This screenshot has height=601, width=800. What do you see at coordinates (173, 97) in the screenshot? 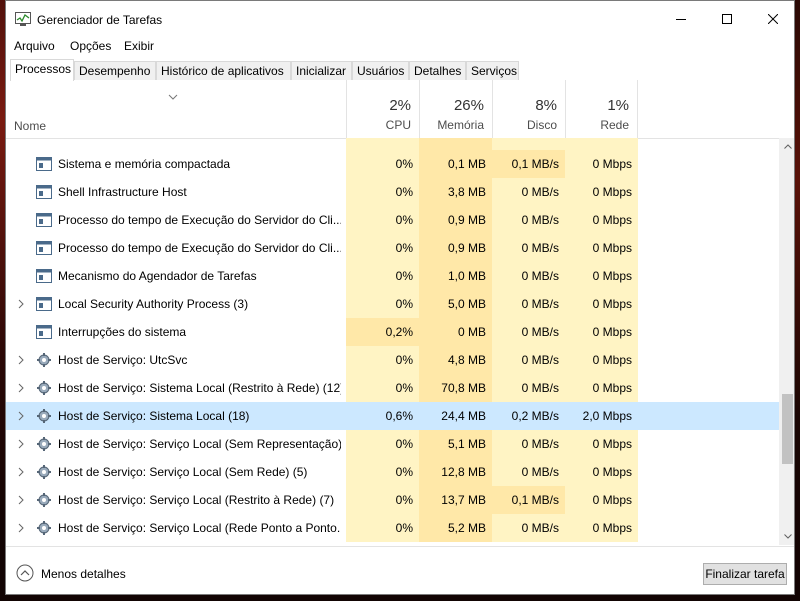
I see `sort-chevron-icon` at bounding box center [173, 97].